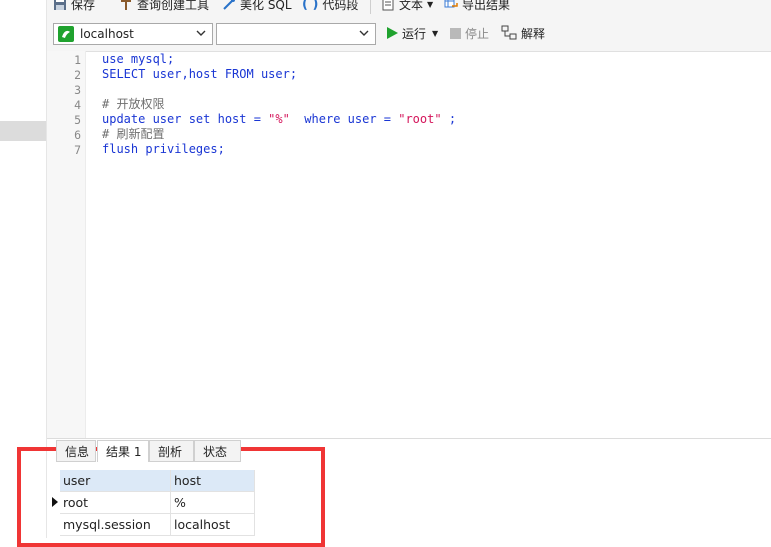 This screenshot has width=771, height=547. Describe the element at coordinates (344, 119) in the screenshot. I see `code-token: where user =` at that location.